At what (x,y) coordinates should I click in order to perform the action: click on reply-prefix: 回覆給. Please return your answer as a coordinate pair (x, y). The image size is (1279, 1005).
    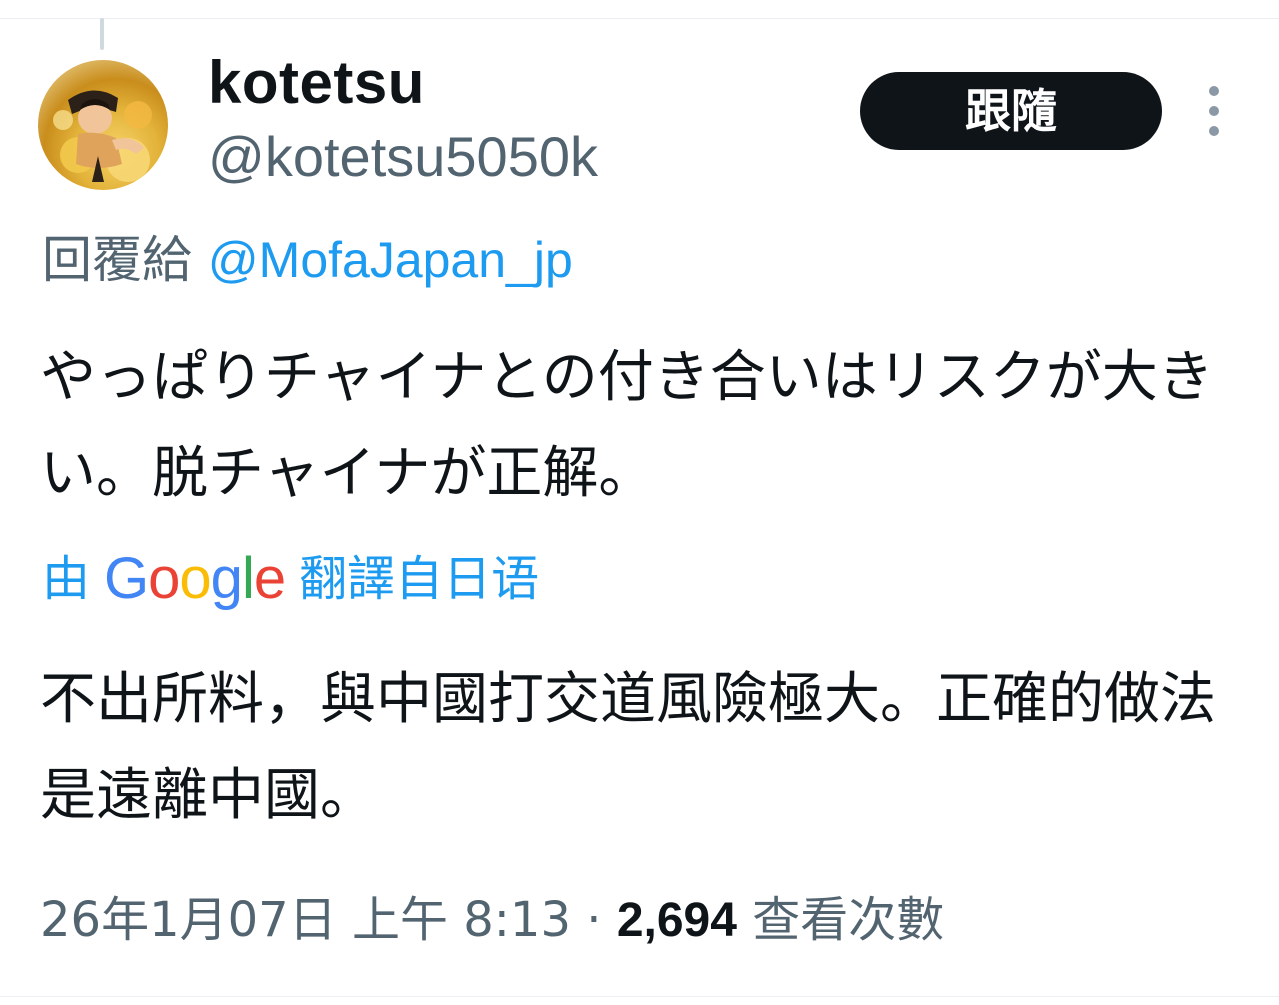
    Looking at the image, I should click on (117, 260).